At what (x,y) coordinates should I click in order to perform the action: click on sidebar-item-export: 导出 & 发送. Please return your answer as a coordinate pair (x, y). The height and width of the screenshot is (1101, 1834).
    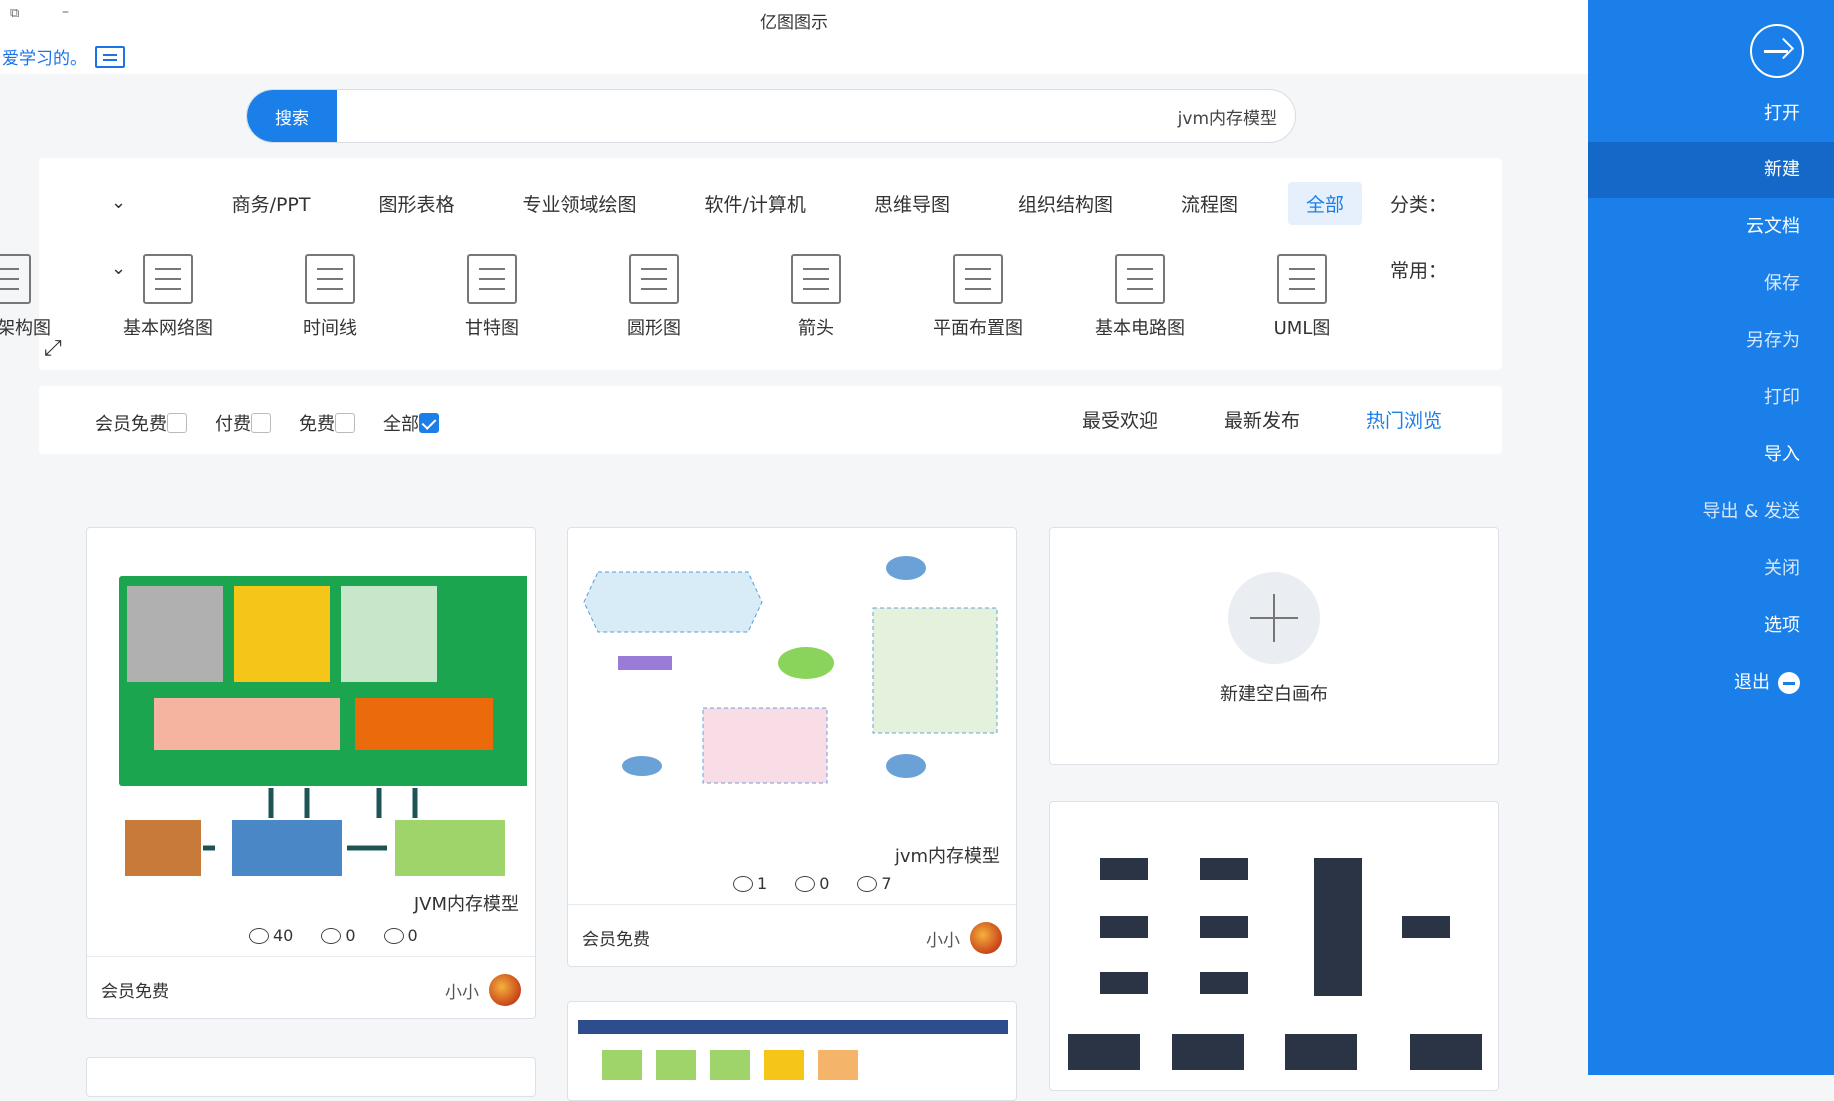
    Looking at the image, I should click on (1711, 512).